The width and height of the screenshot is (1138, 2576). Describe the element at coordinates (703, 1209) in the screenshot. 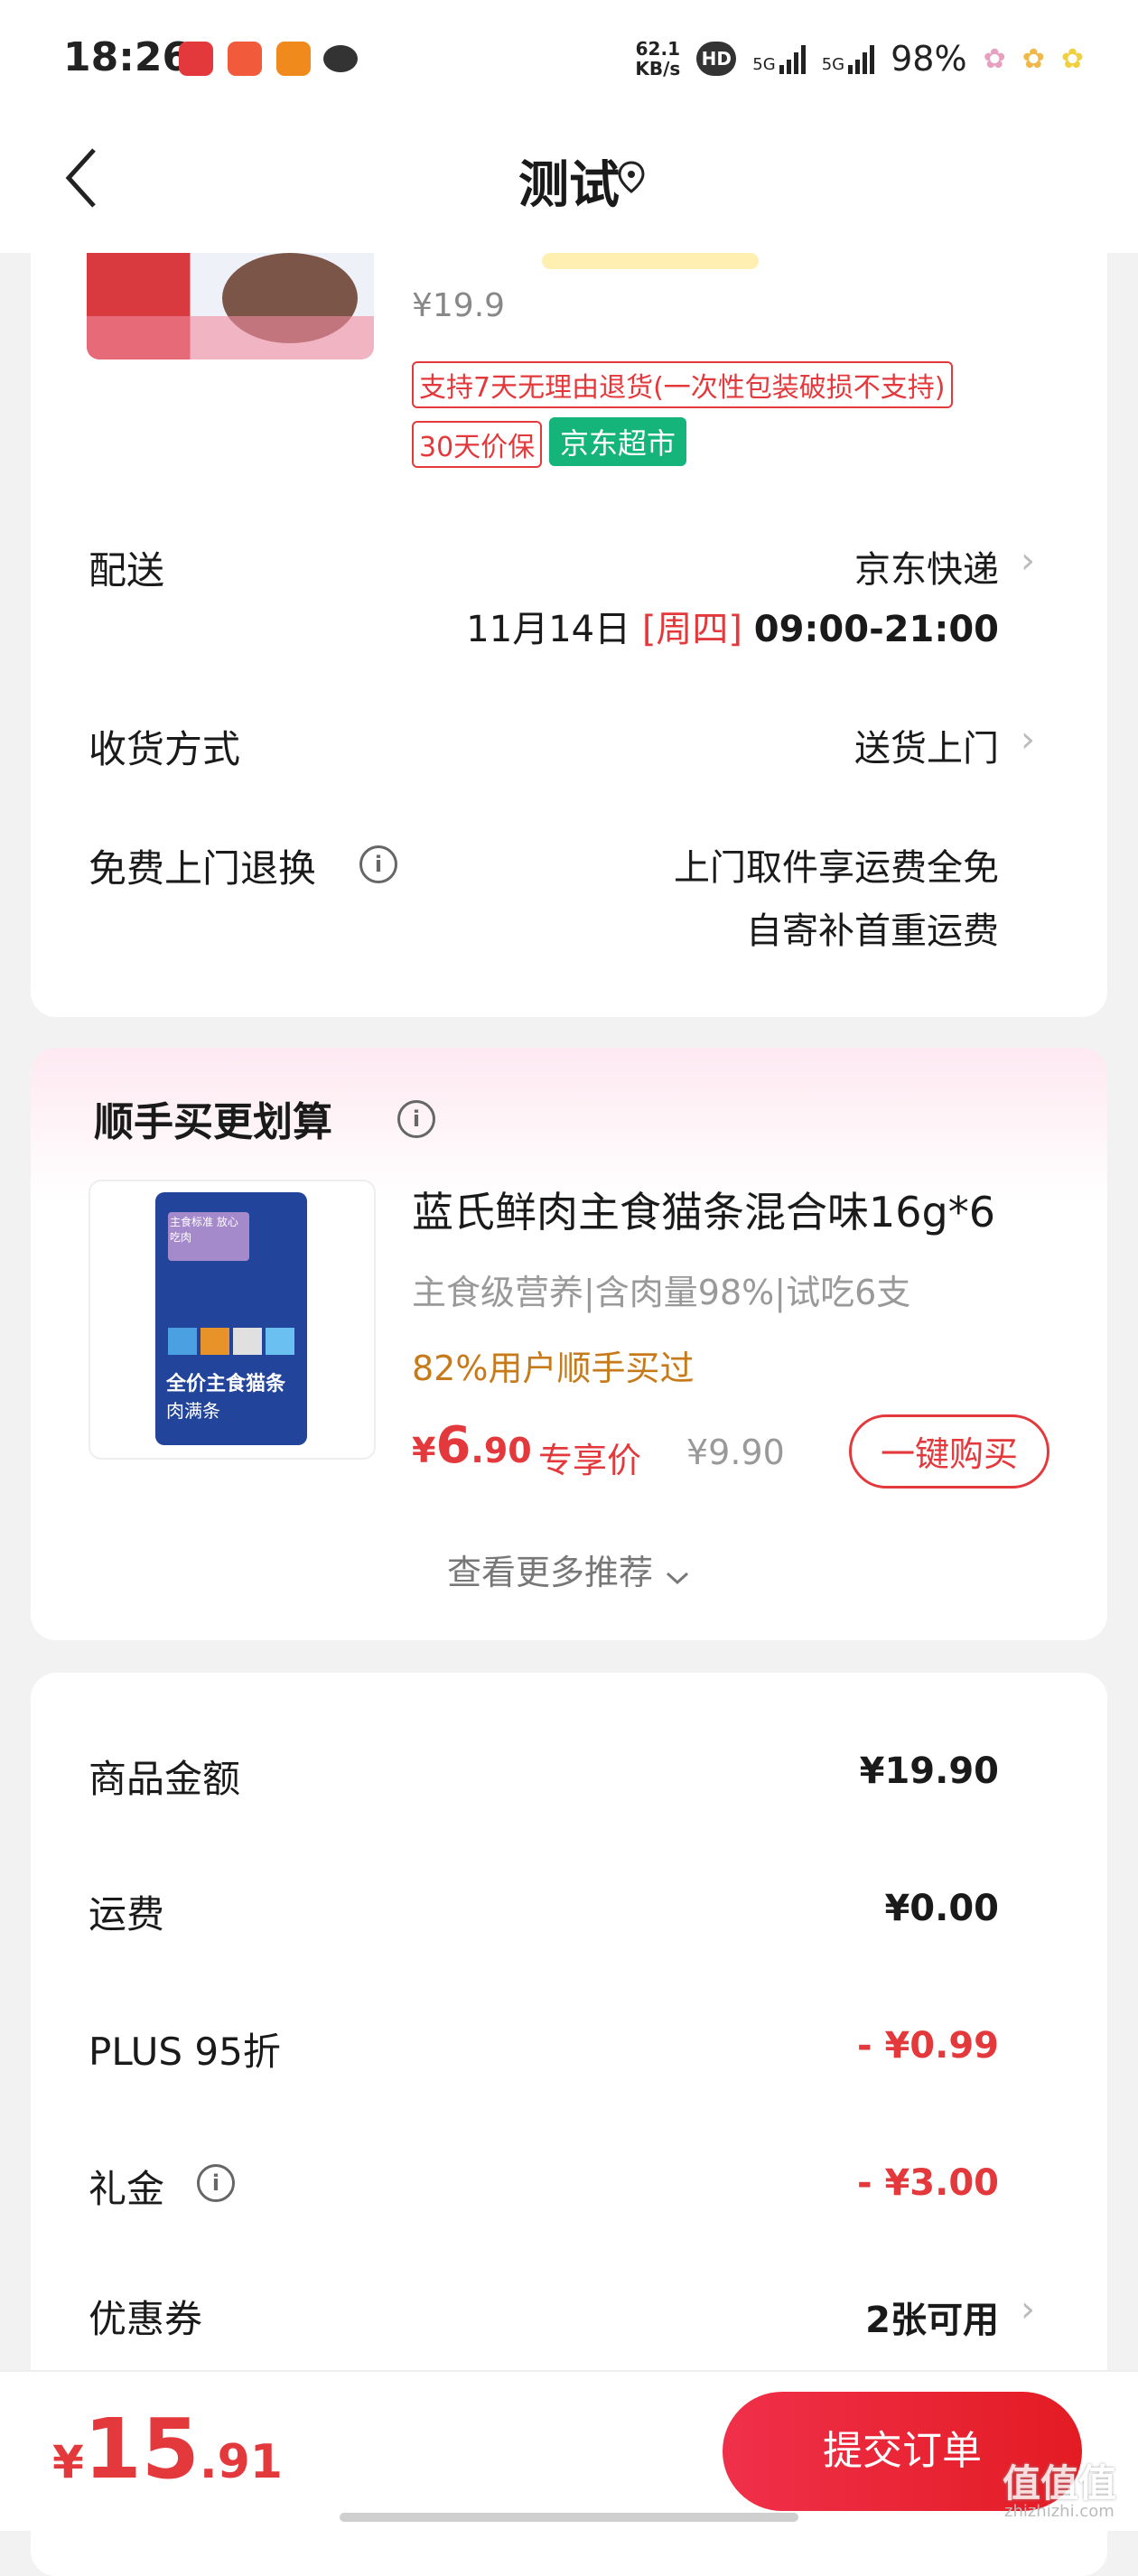

I see `recommend-product-name: 蓝氏鲜肉主食猫条混合味16g*6` at that location.